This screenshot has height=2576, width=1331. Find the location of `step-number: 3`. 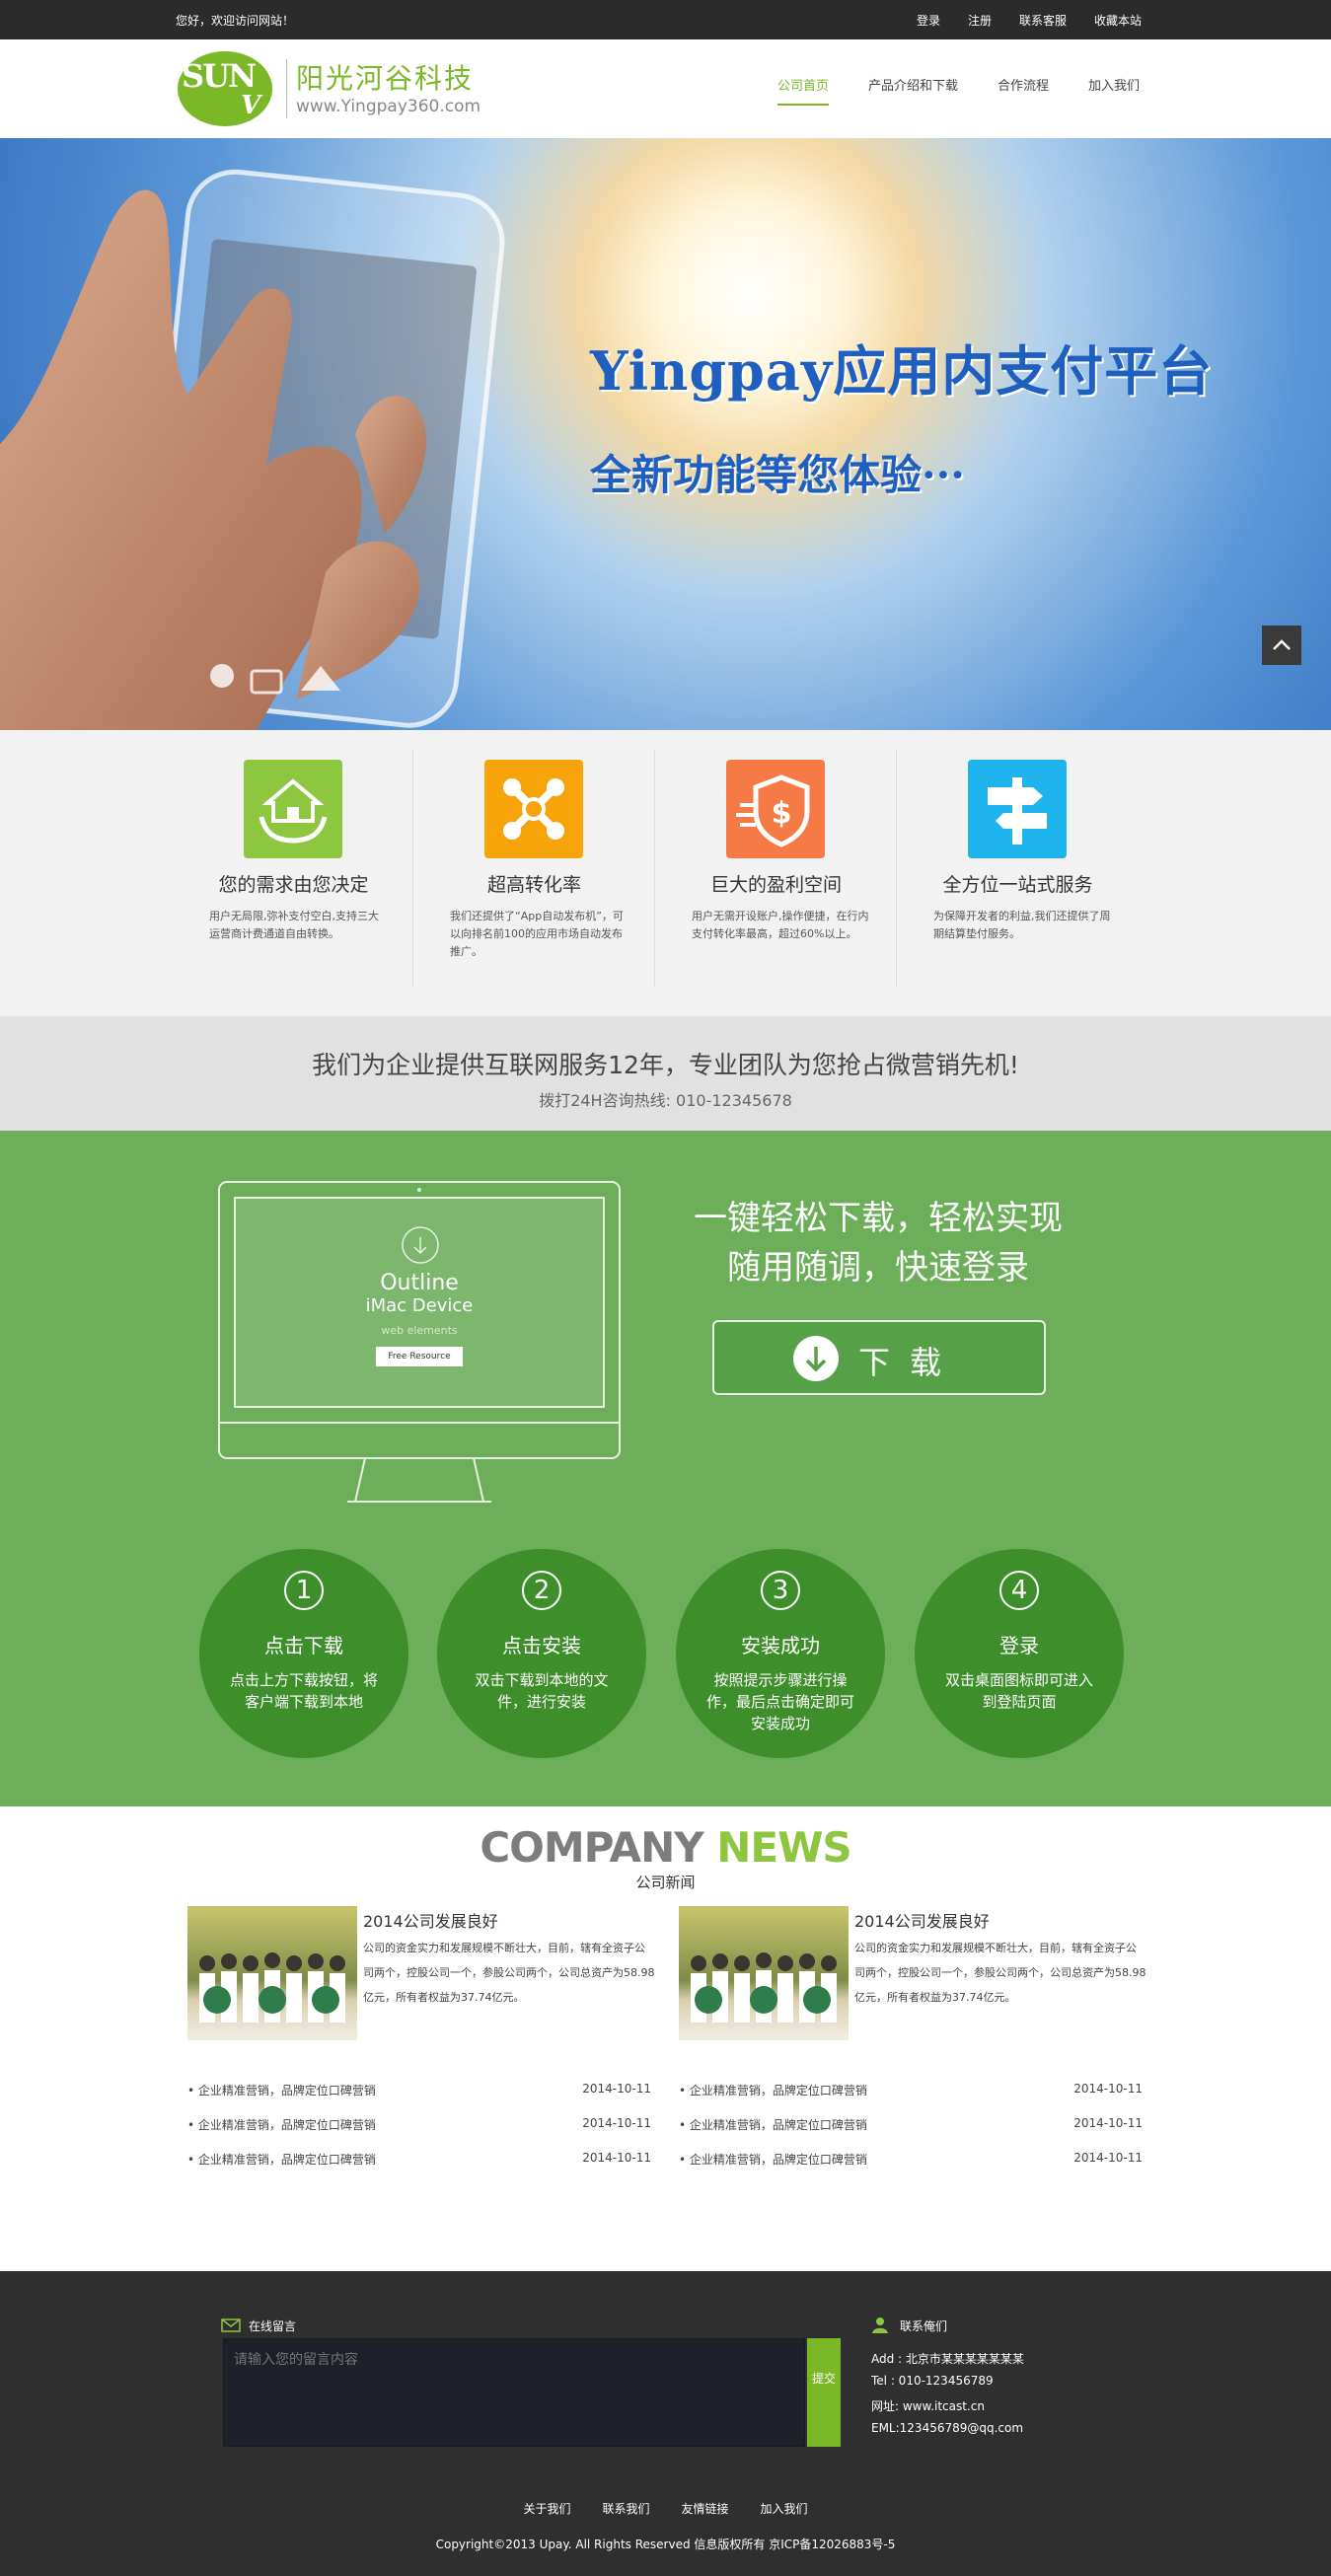

step-number: 3 is located at coordinates (780, 1590).